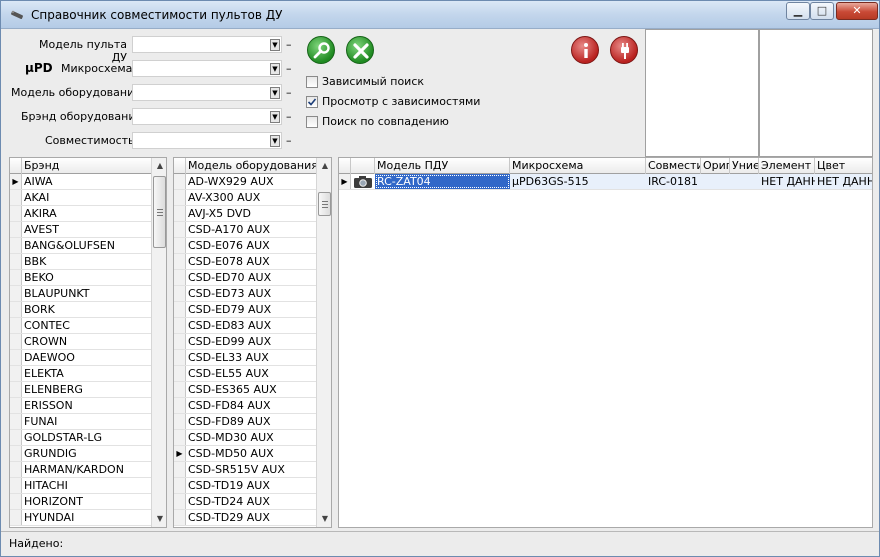  I want to click on list-item: AKIRA, so click(80, 214).